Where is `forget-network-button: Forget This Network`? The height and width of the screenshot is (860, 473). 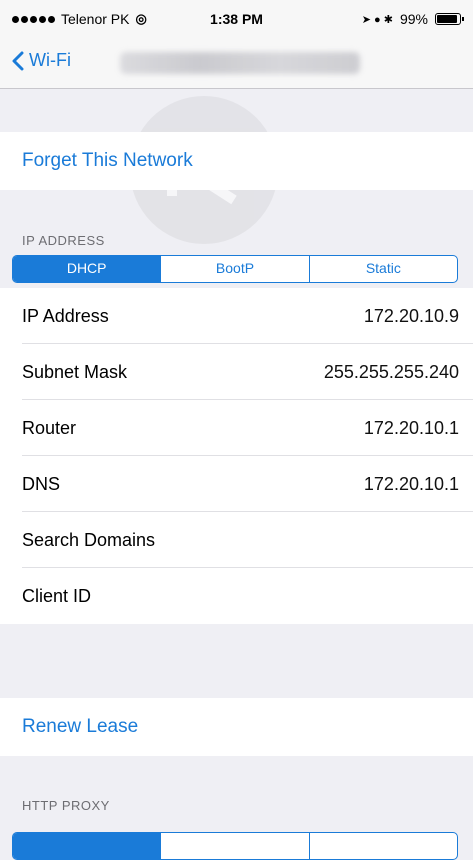
forget-network-button: Forget This Network is located at coordinates (236, 161).